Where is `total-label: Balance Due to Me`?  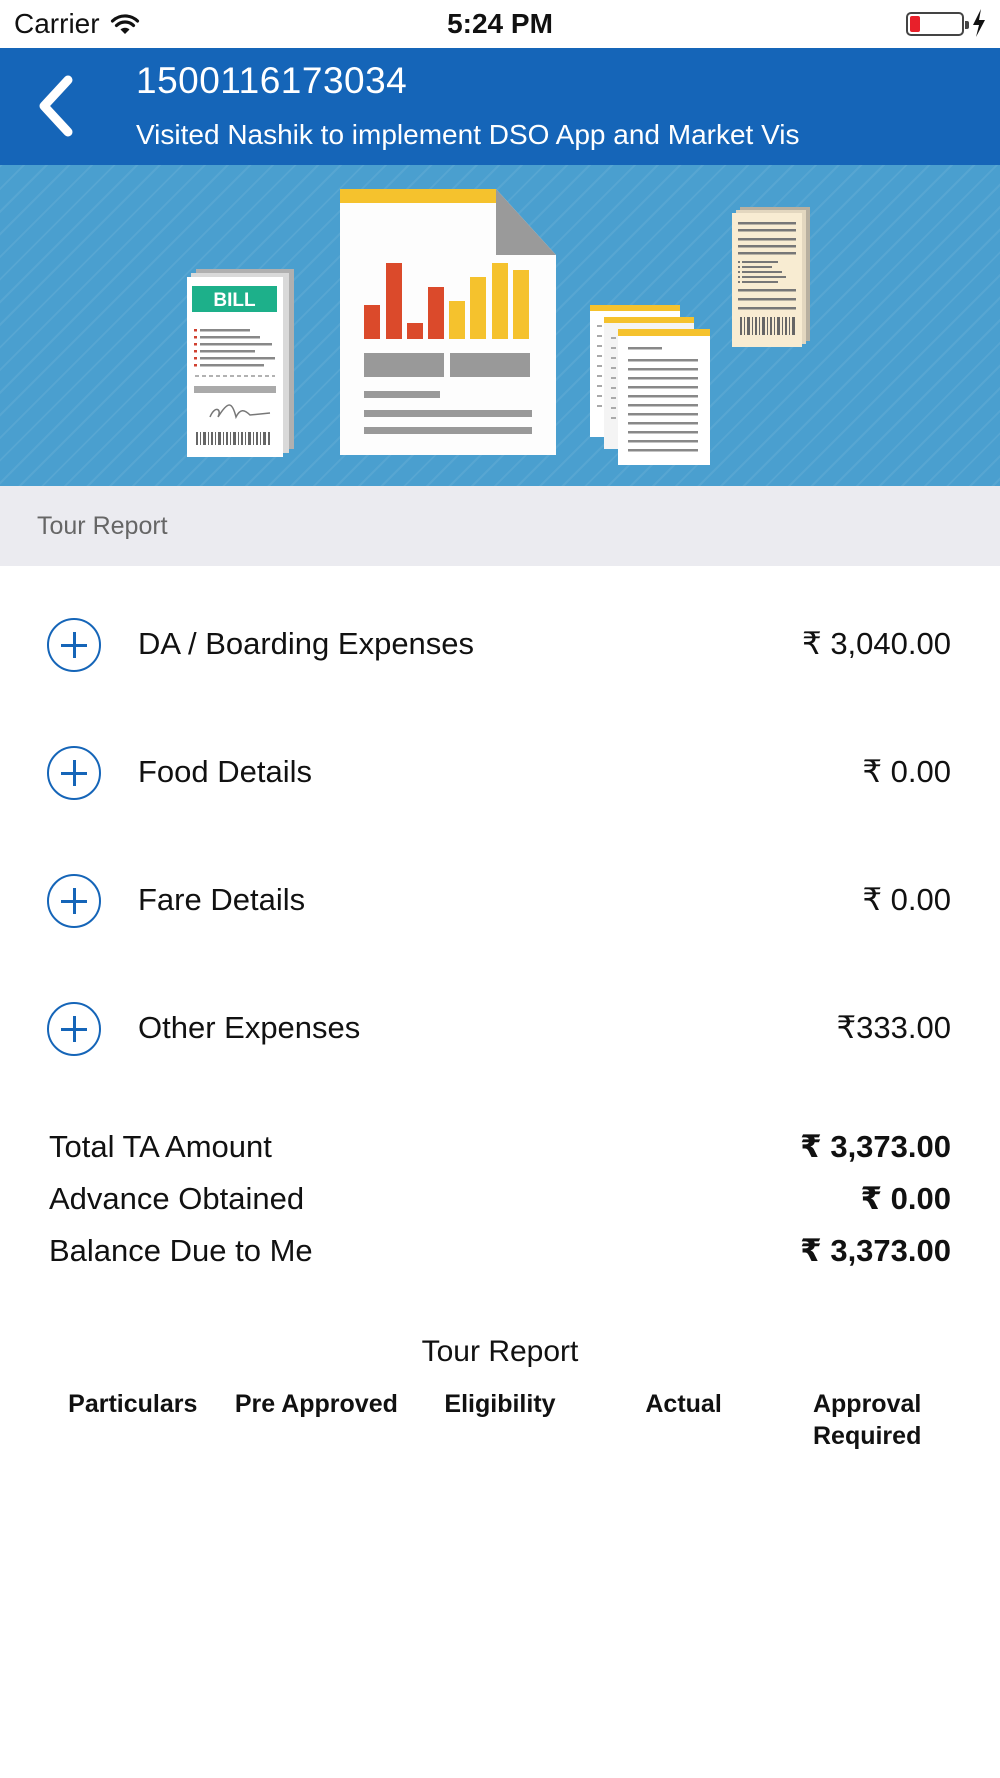
total-label: Balance Due to Me is located at coordinates (181, 1250).